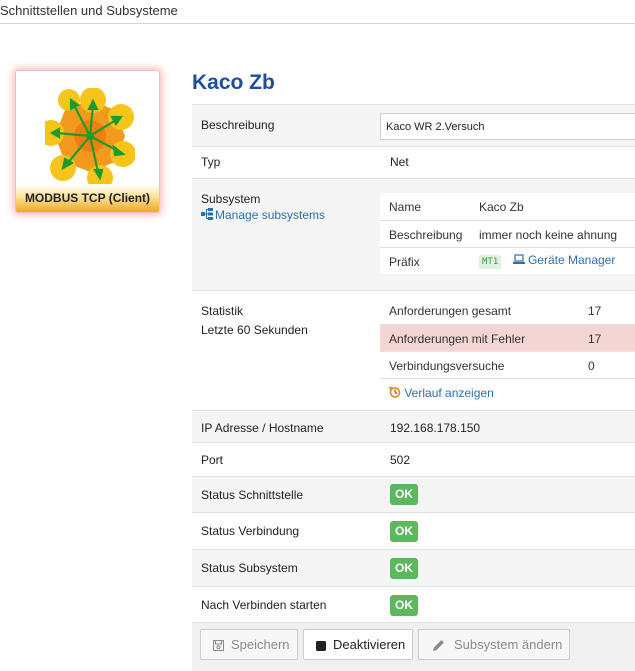  Describe the element at coordinates (254, 330) in the screenshot. I see `statistik-sub: Letzte 60 Sekunden` at that location.